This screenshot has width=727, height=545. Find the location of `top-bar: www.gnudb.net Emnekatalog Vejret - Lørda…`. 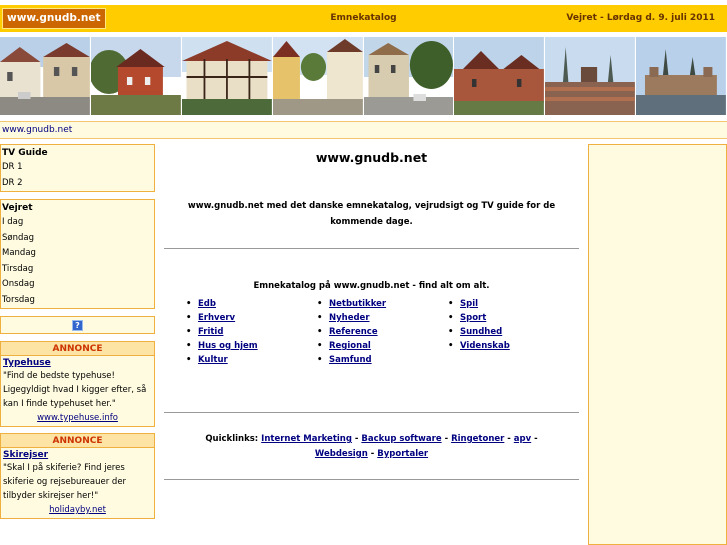

top-bar: www.gnudb.net Emnekatalog Vejret - Lørda… is located at coordinates (363, 18).